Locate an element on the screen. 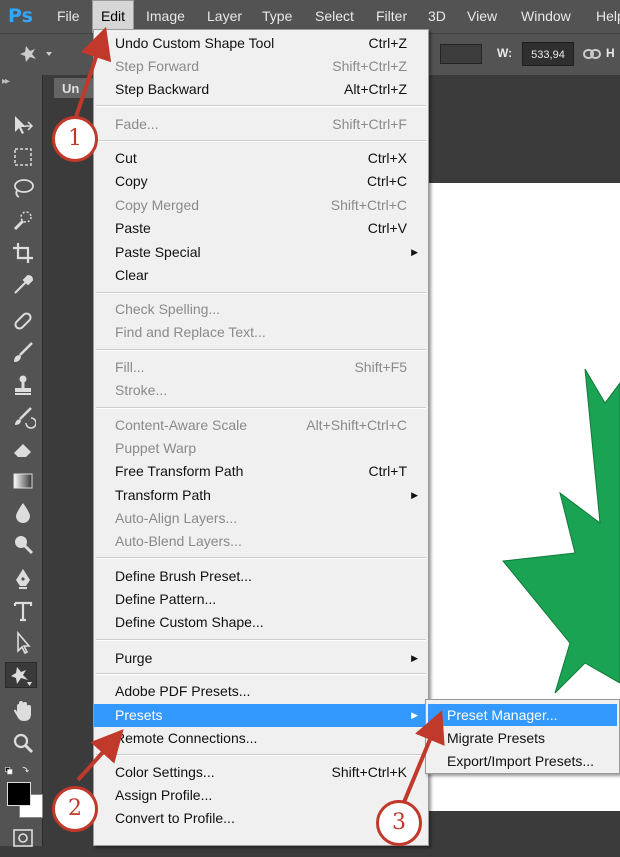 This screenshot has width=620, height=857. width-label: W: is located at coordinates (505, 53).